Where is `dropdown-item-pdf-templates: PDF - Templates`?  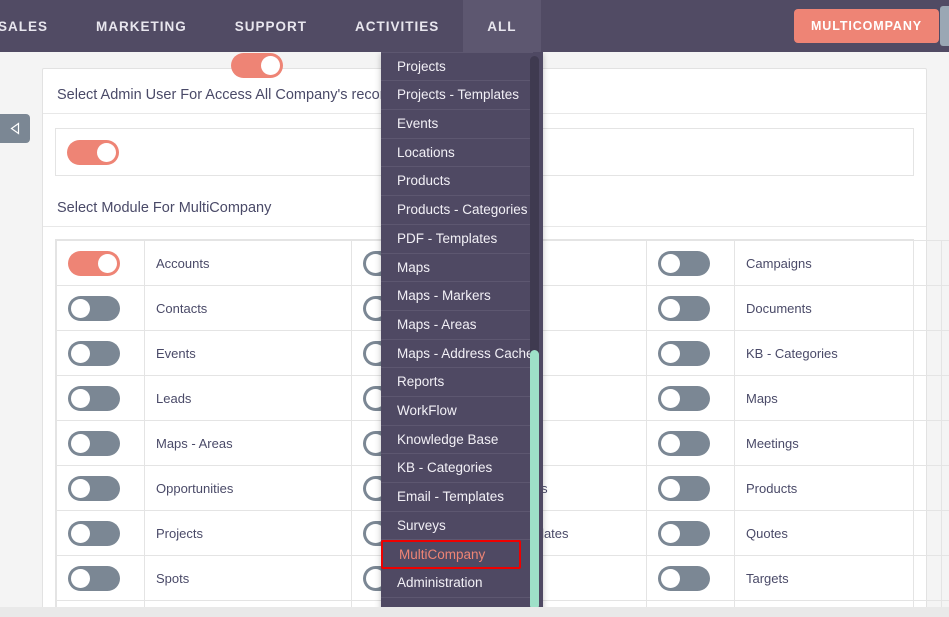
dropdown-item-pdf-templates: PDF - Templates is located at coordinates (457, 239).